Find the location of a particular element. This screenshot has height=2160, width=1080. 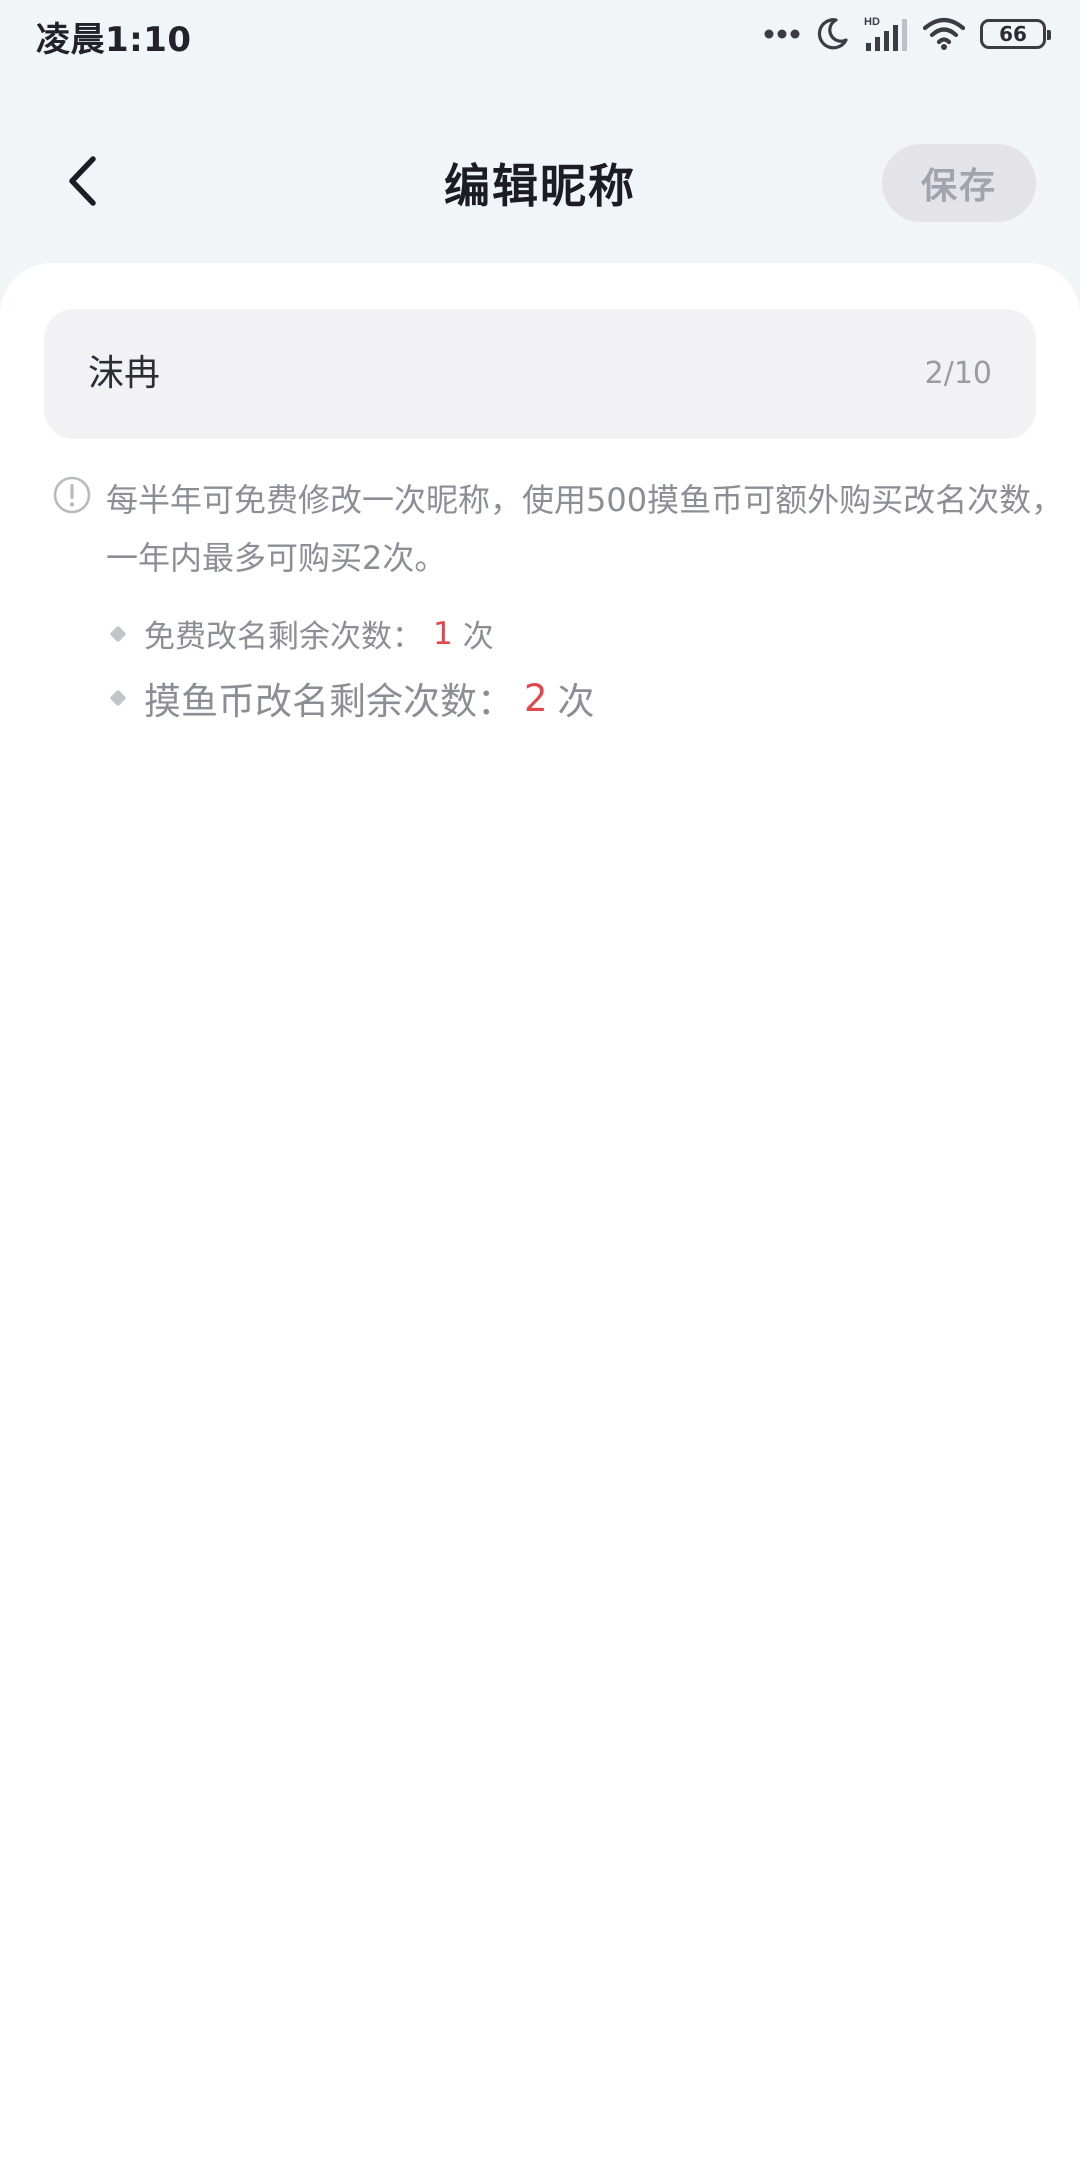

hd-signal-icon: HD is located at coordinates (885, 33).